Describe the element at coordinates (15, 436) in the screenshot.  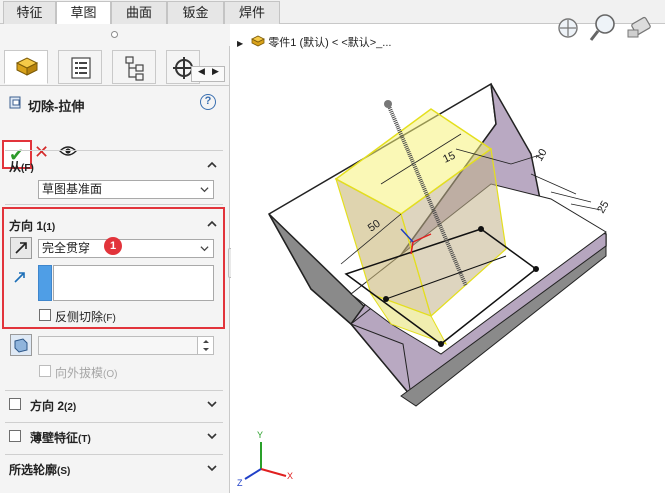
I see `thin-feature-checkbox` at that location.